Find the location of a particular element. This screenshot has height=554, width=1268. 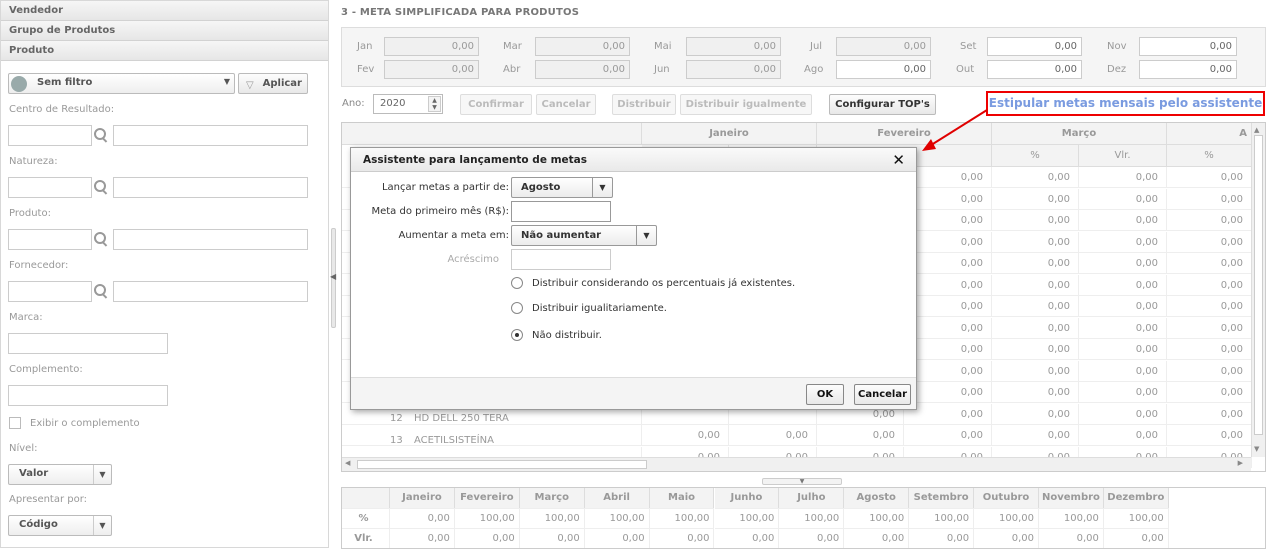

fornecedor-code-input is located at coordinates (50, 291).